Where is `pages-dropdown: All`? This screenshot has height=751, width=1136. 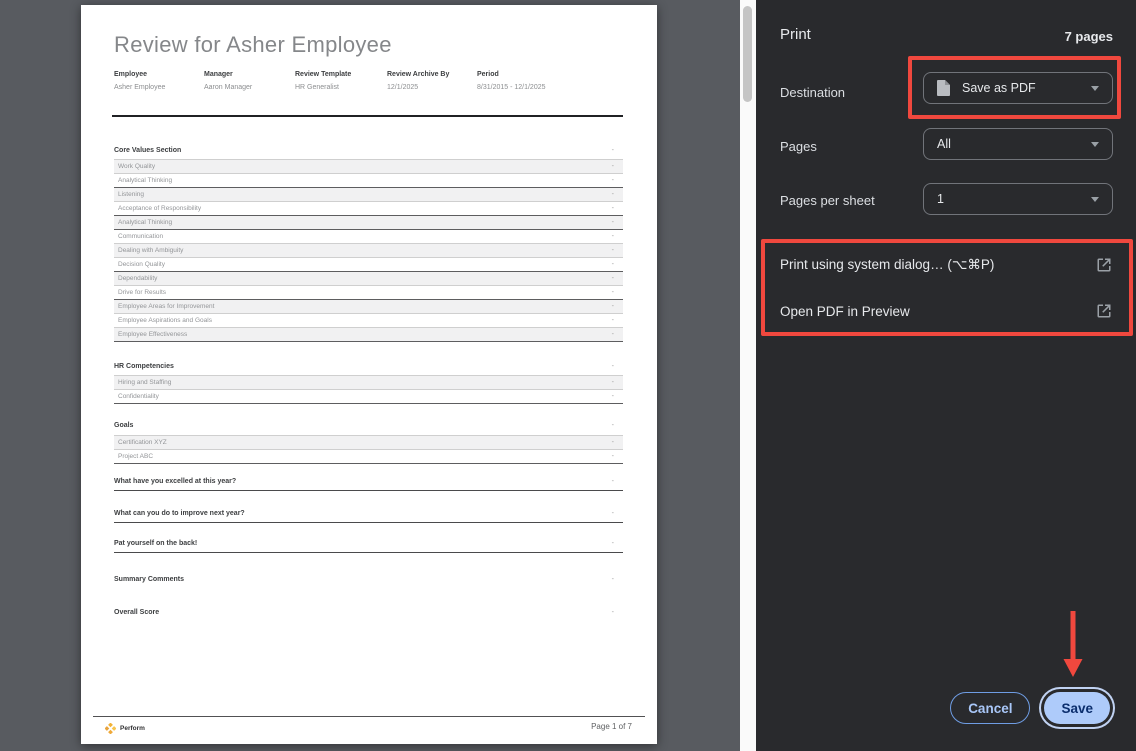 pages-dropdown: All is located at coordinates (1018, 144).